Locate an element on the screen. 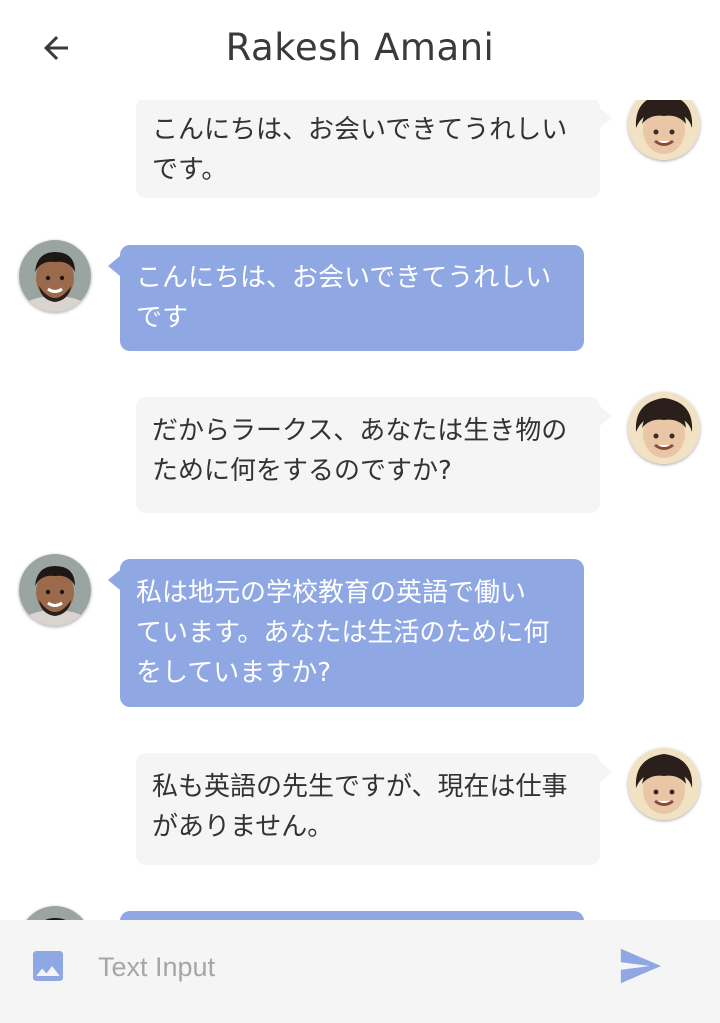 This screenshot has height=1023, width=720. message-input is located at coordinates (338, 967).